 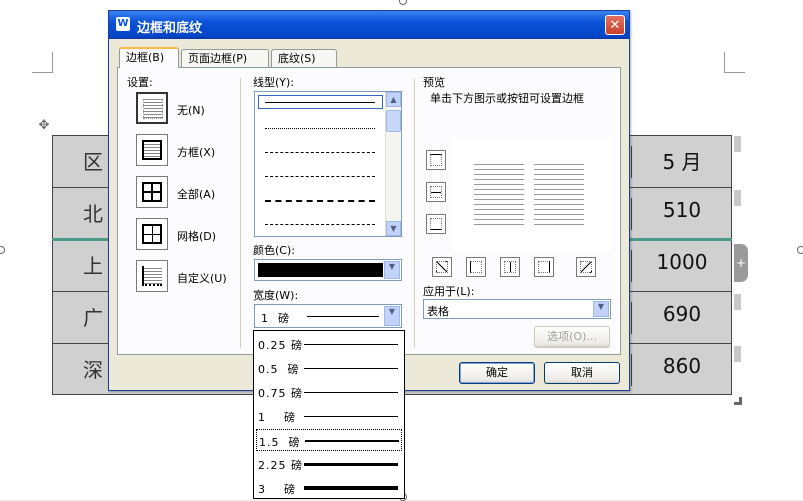 What do you see at coordinates (279, 369) in the screenshot?
I see `width-option-label: 0.5 磅` at bounding box center [279, 369].